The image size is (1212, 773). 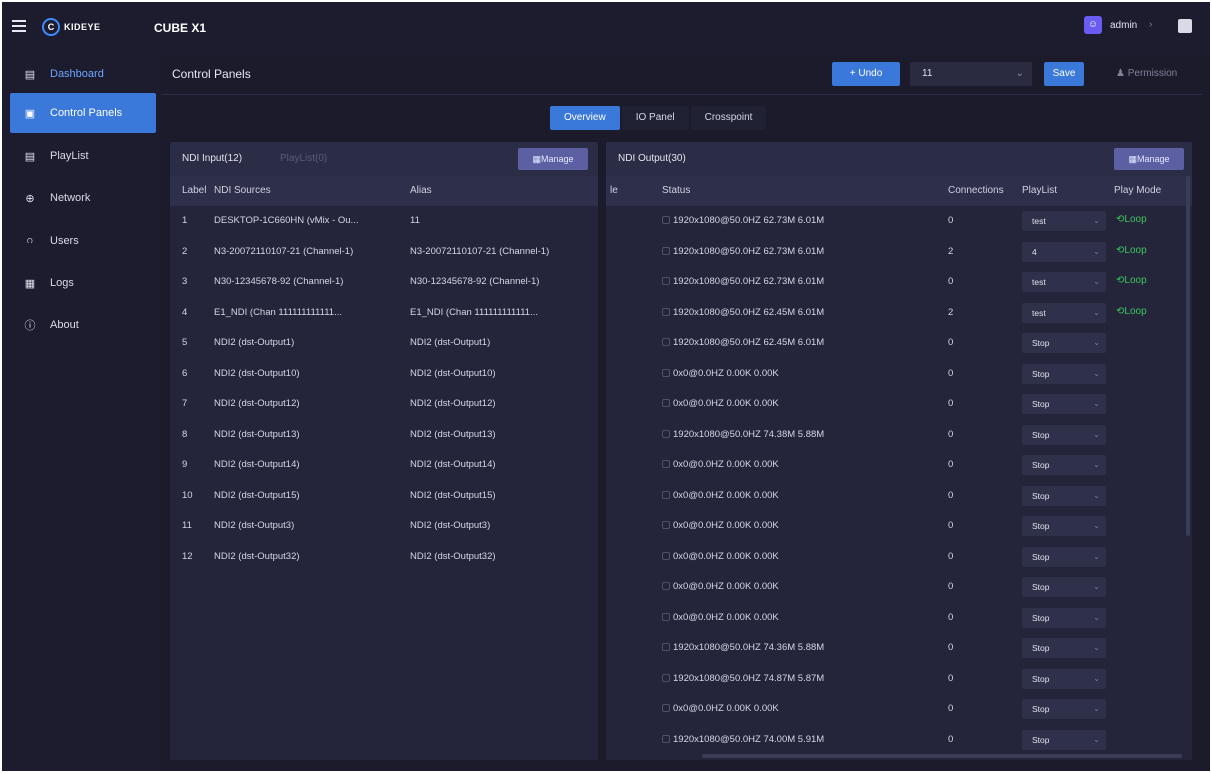 I want to click on logout-icon, so click(x=1185, y=26).